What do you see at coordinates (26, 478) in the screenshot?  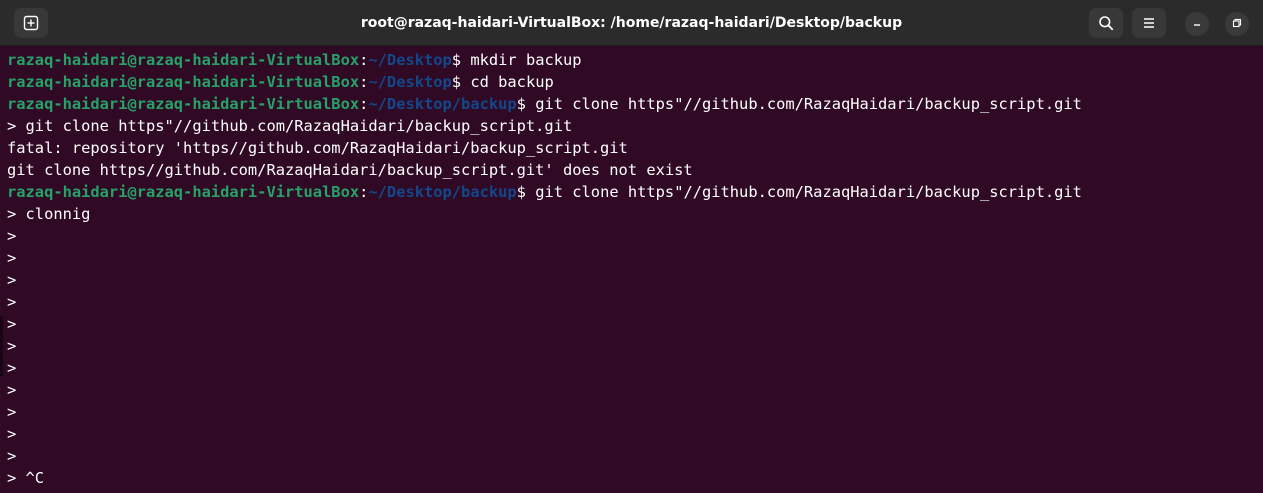 I see `output-line: > ^C` at bounding box center [26, 478].